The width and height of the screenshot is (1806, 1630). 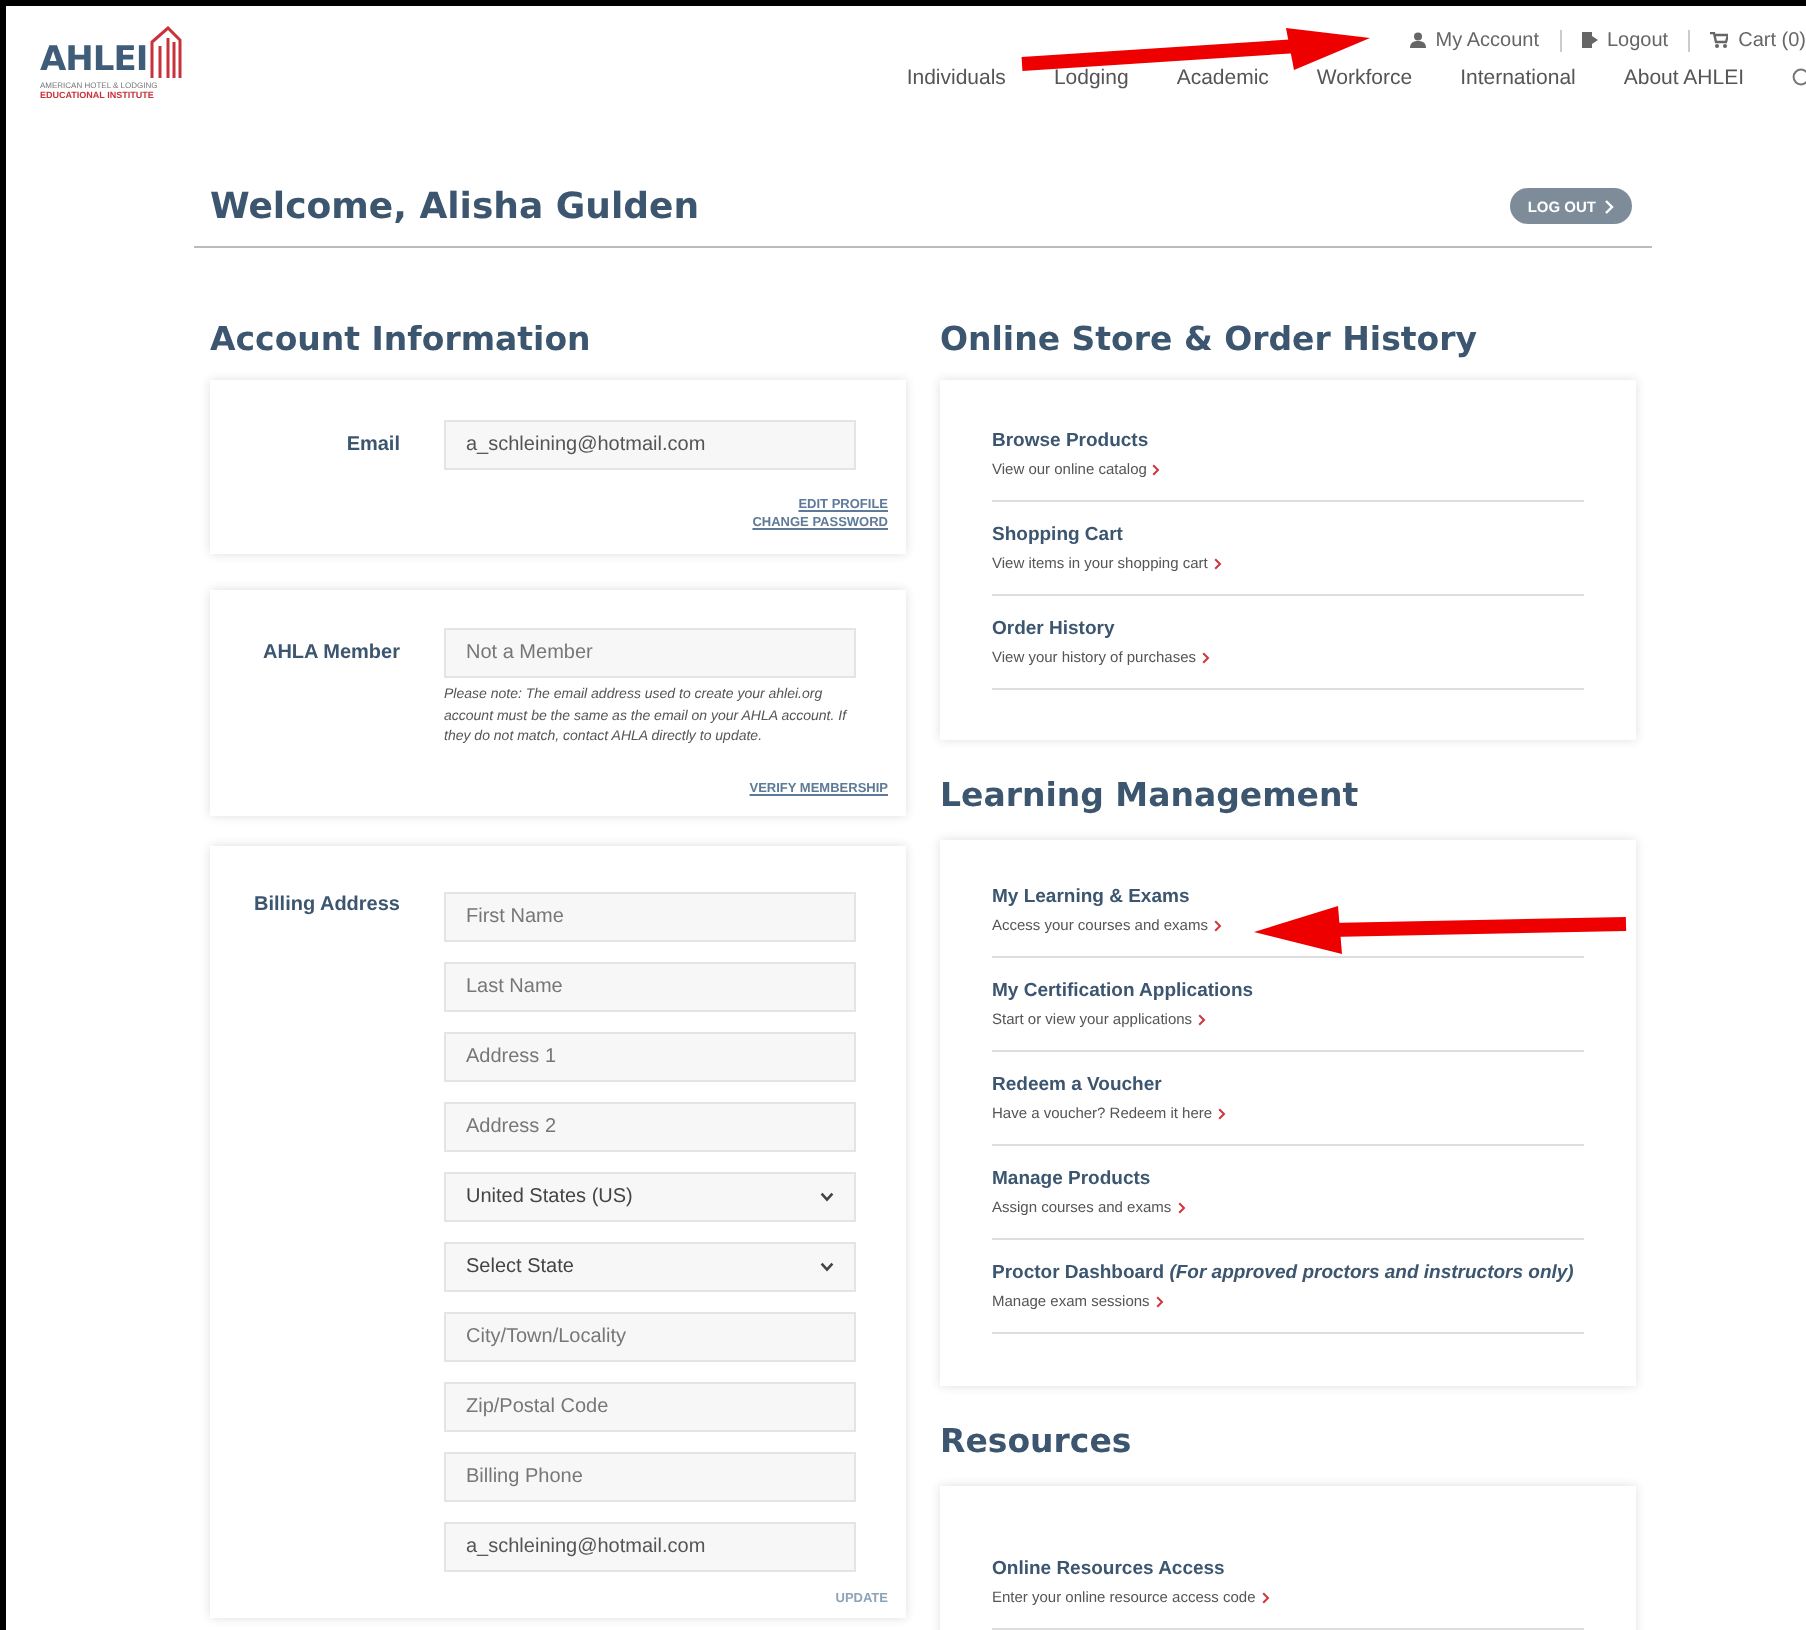 What do you see at coordinates (1210, 340) in the screenshot?
I see `section-heading: Online Store & Order History` at bounding box center [1210, 340].